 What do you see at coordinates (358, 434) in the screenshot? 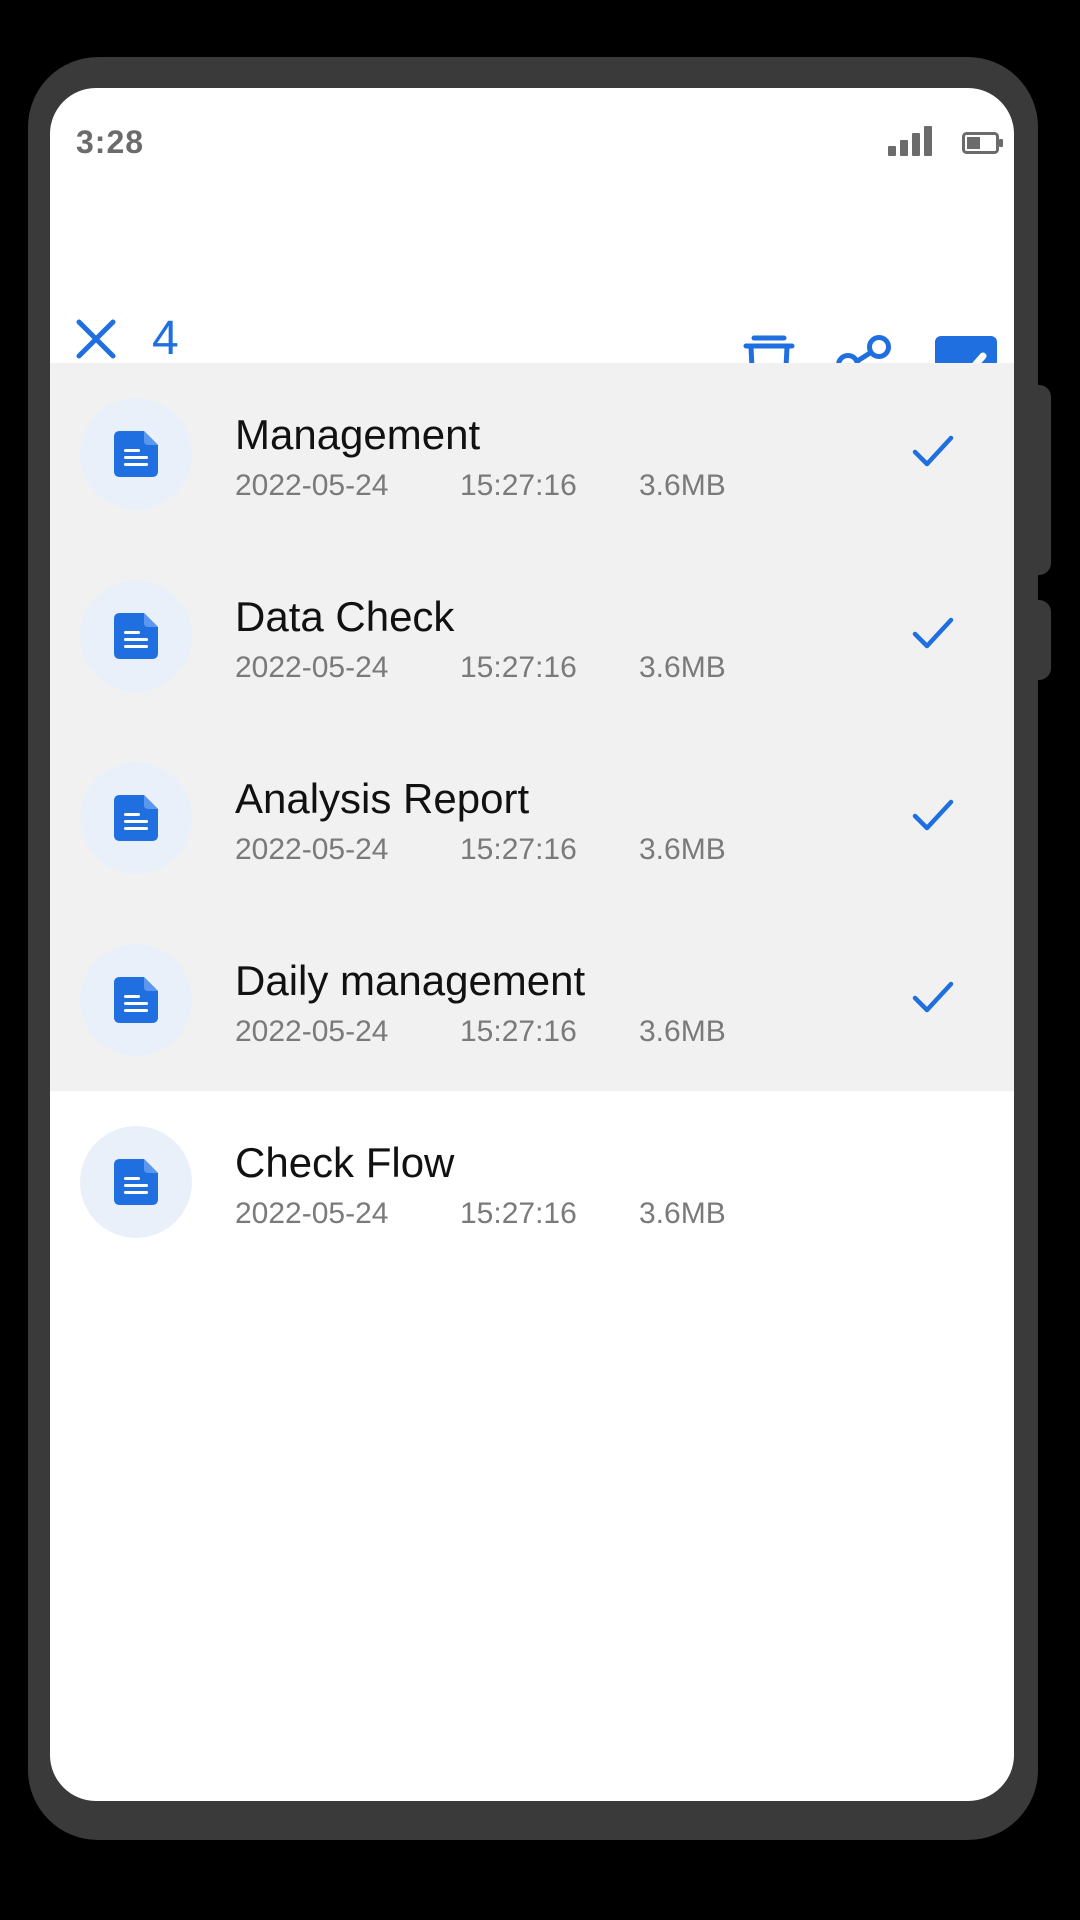
I see `file-name: Management` at bounding box center [358, 434].